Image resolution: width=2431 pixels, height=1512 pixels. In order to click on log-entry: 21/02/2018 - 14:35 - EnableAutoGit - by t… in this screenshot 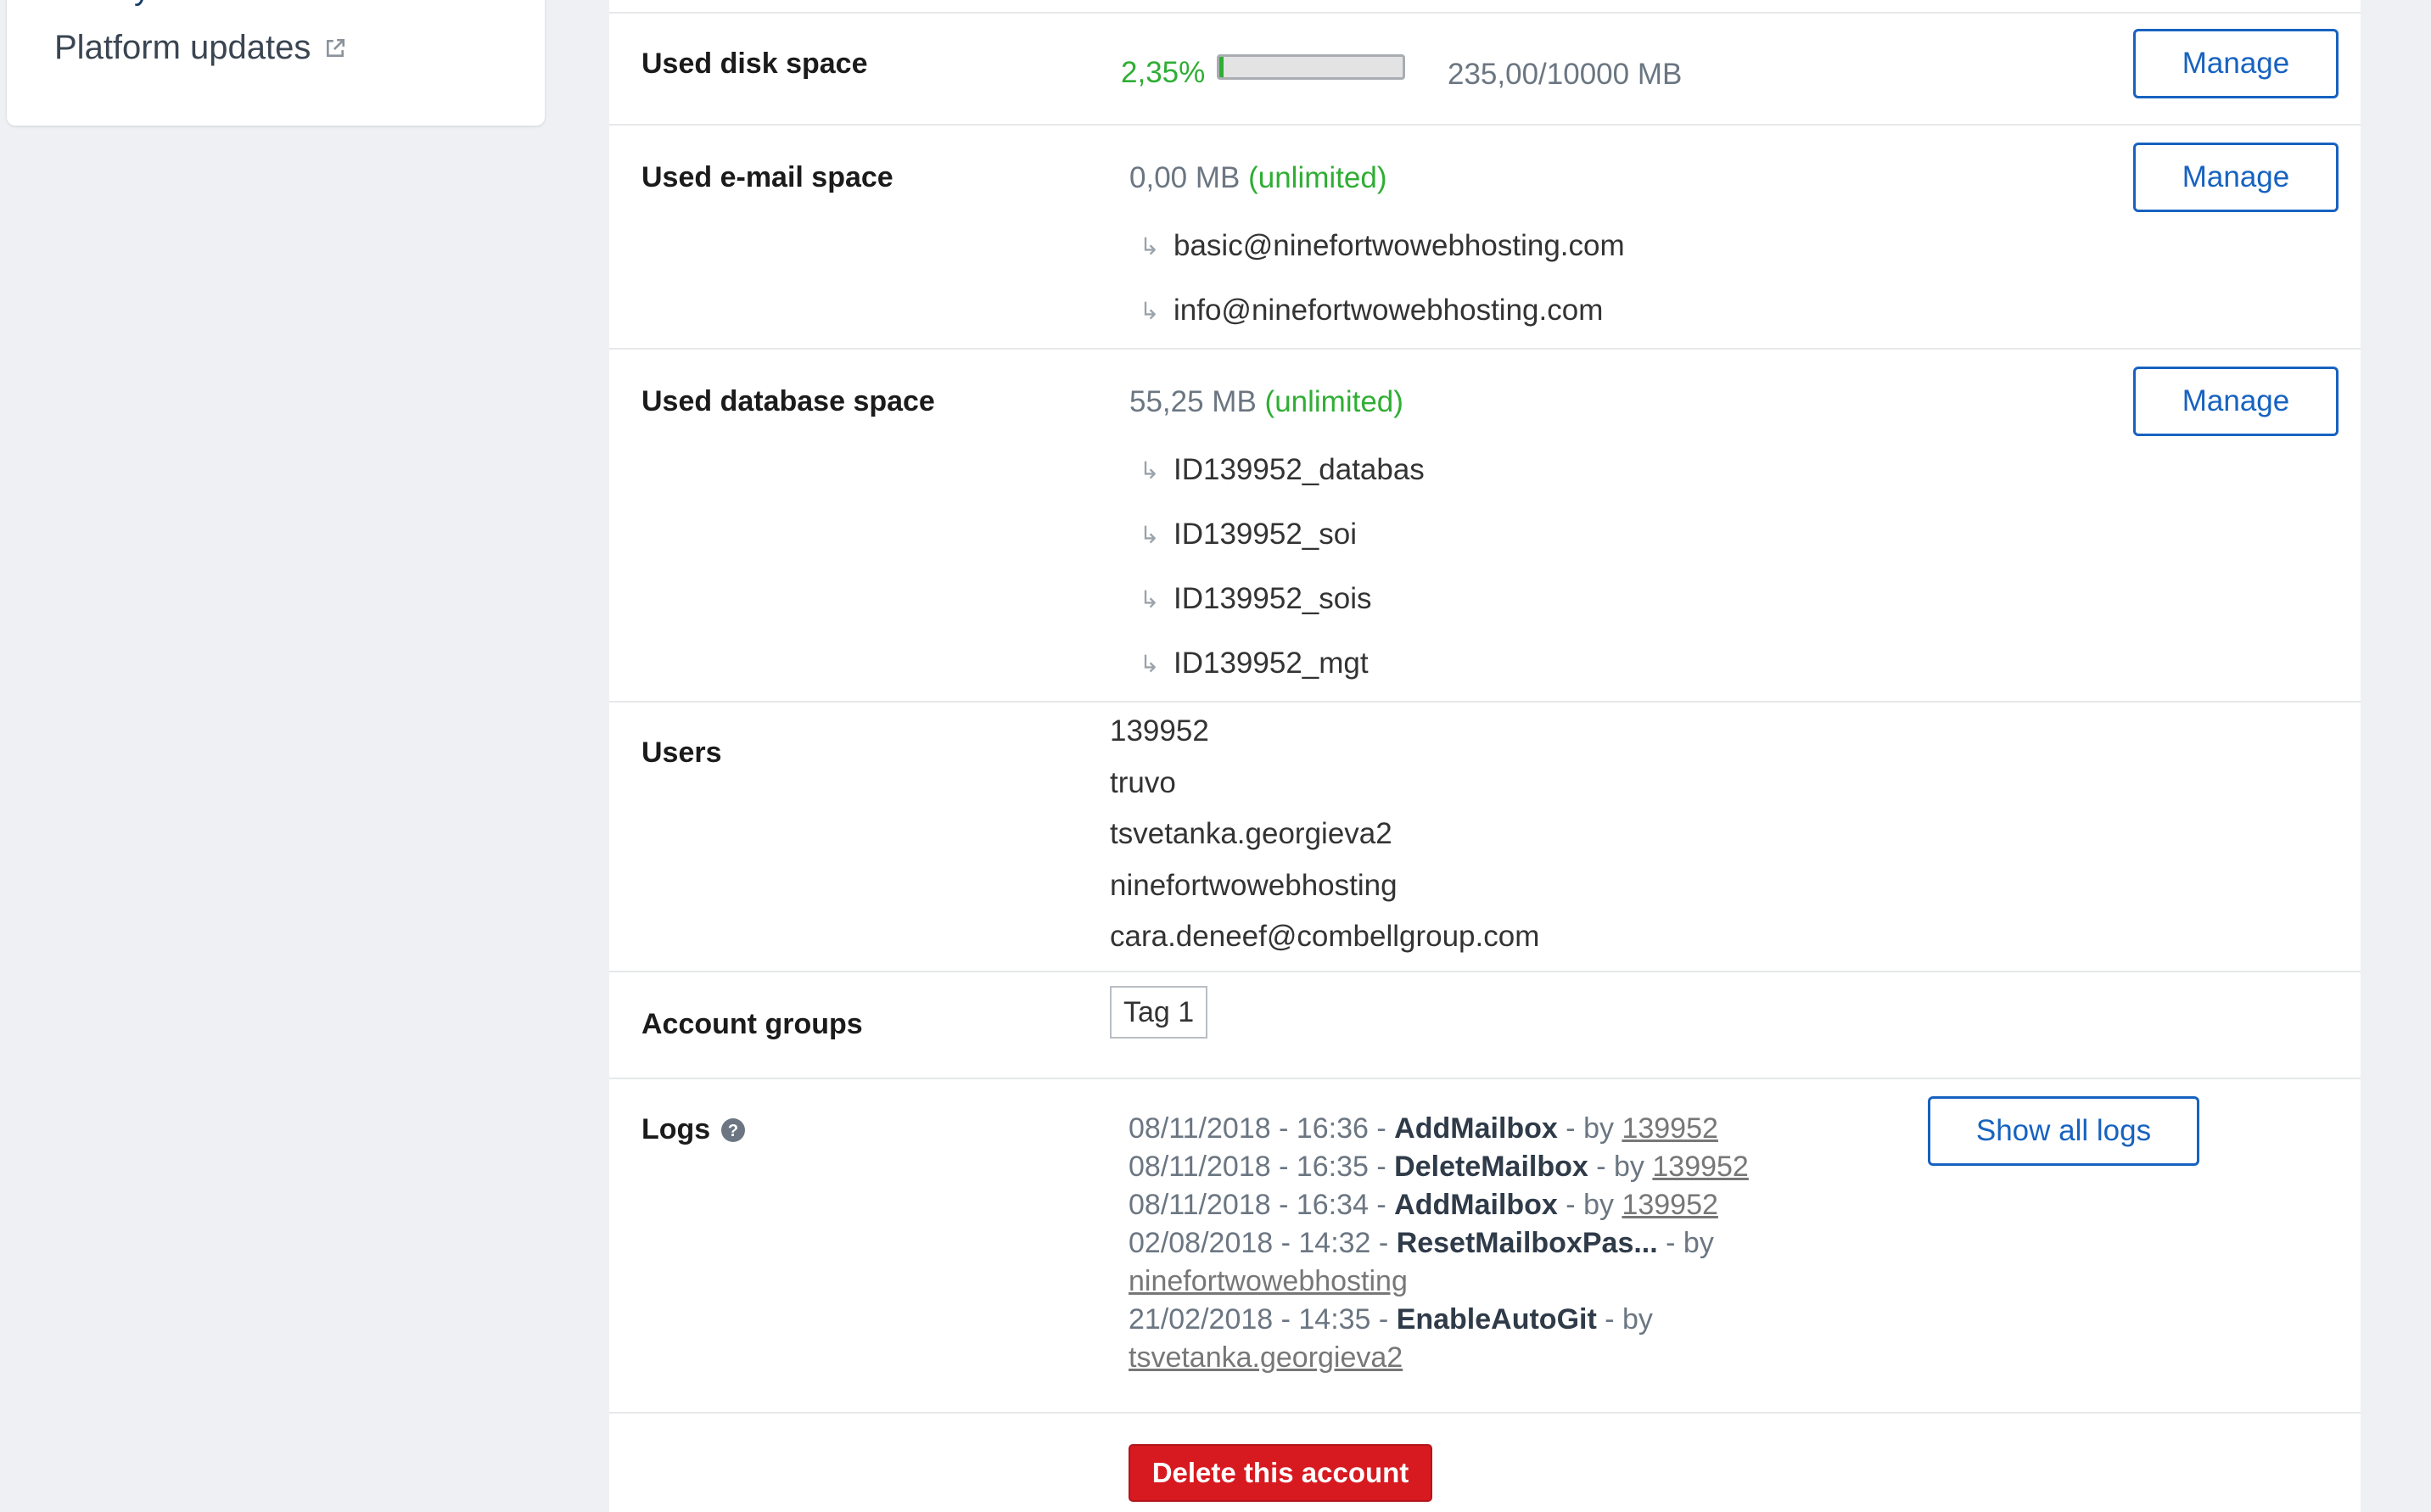, I will do `click(1391, 1338)`.